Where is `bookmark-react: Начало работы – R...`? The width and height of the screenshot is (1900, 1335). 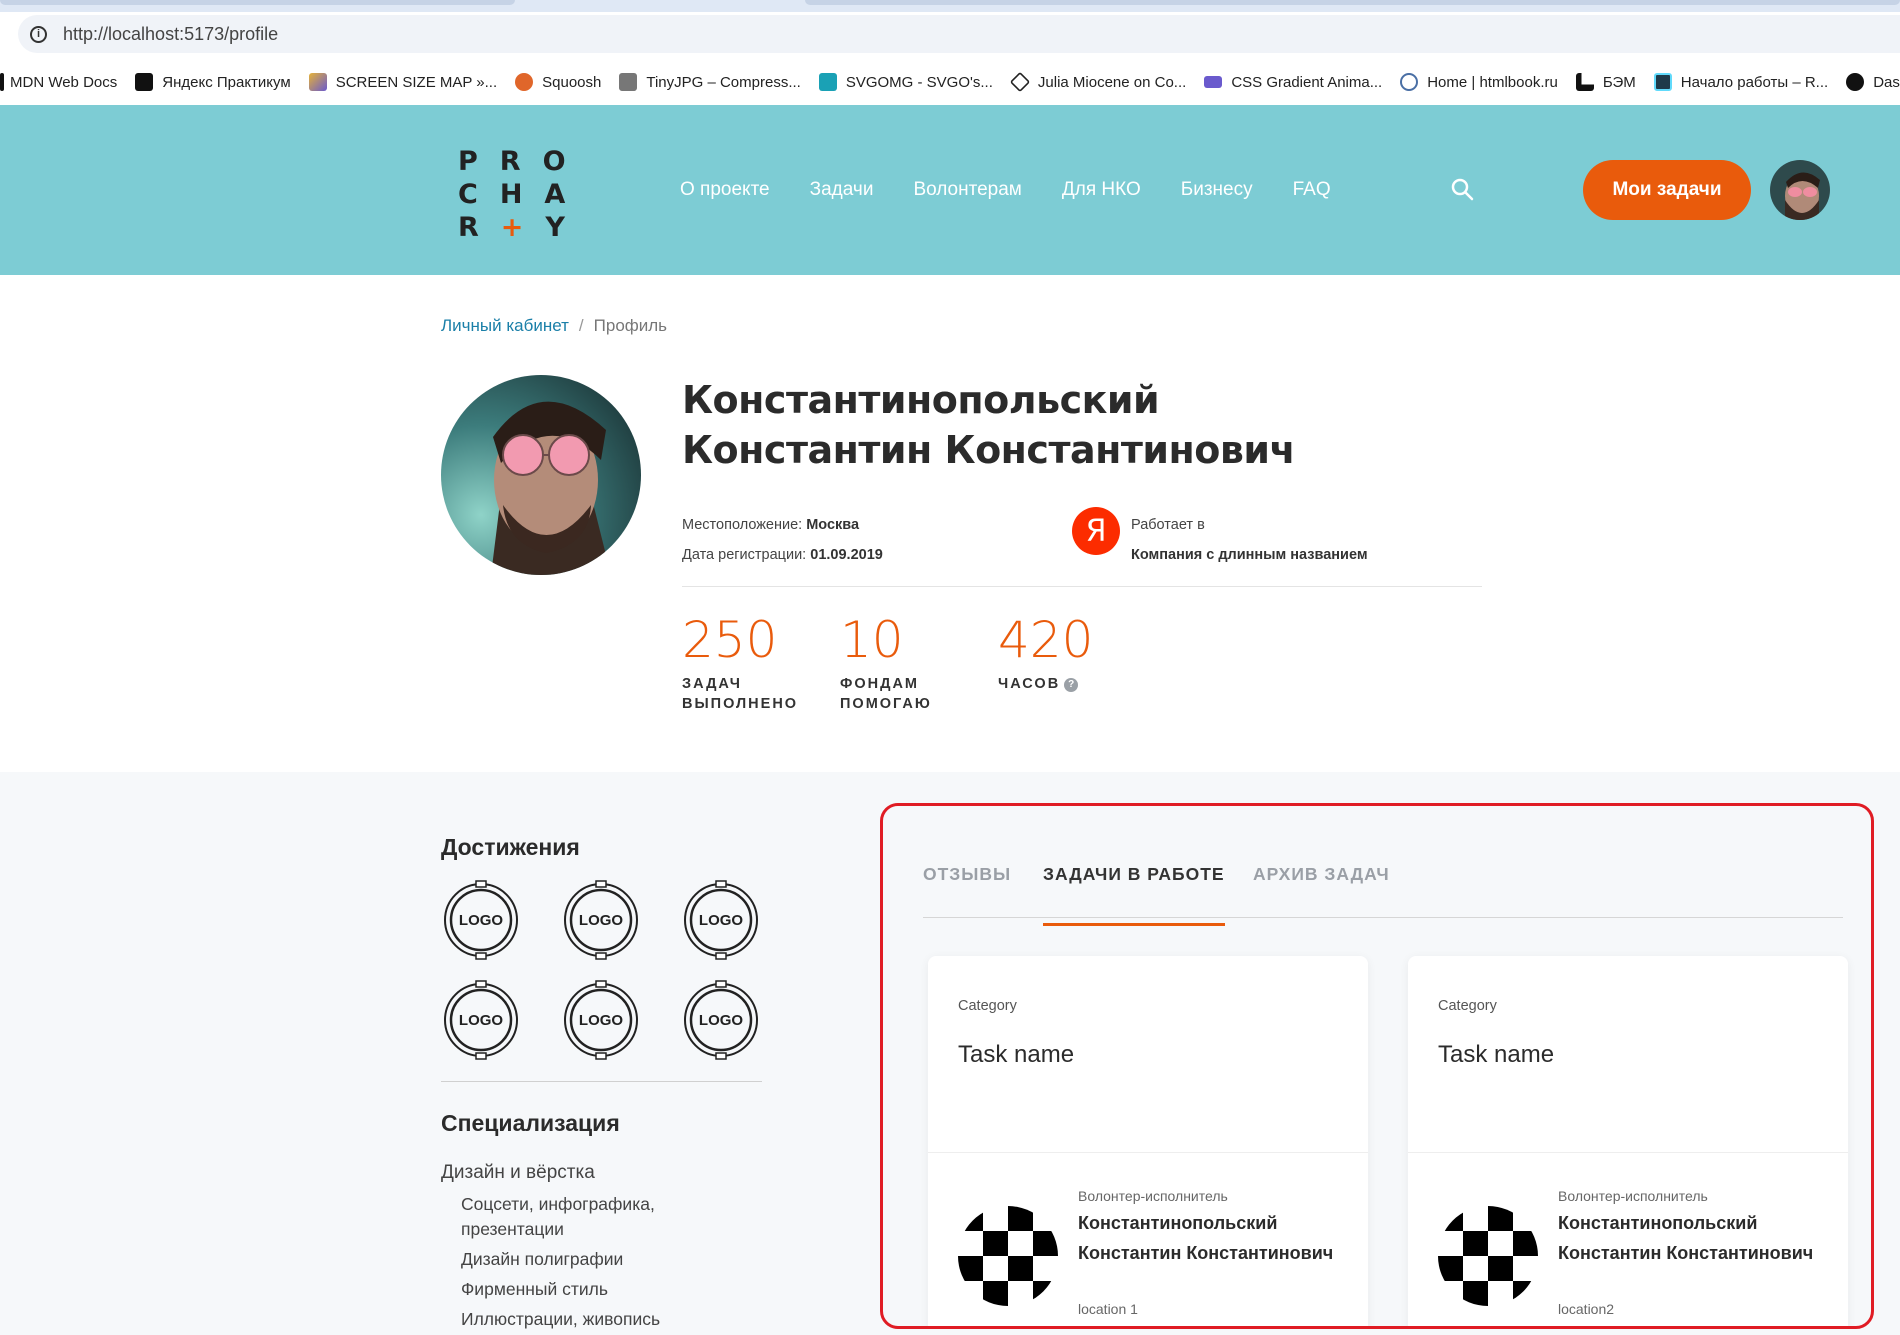
bookmark-react: Начало работы – R... is located at coordinates (1740, 82).